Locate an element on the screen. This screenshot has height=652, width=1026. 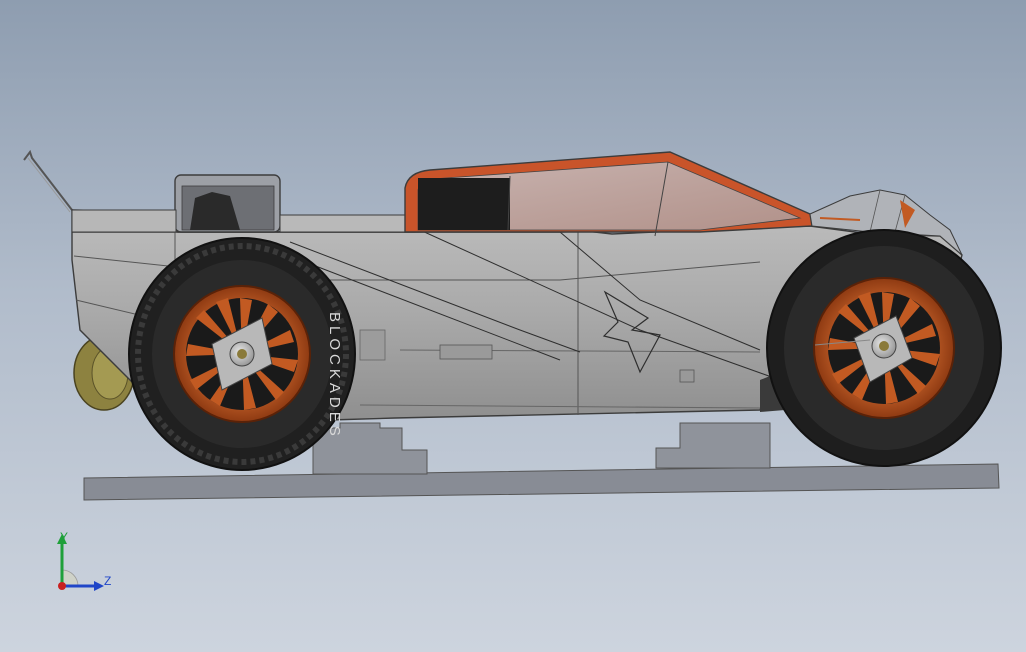
coordinate-triad: Y Z is located at coordinates (85, 568).